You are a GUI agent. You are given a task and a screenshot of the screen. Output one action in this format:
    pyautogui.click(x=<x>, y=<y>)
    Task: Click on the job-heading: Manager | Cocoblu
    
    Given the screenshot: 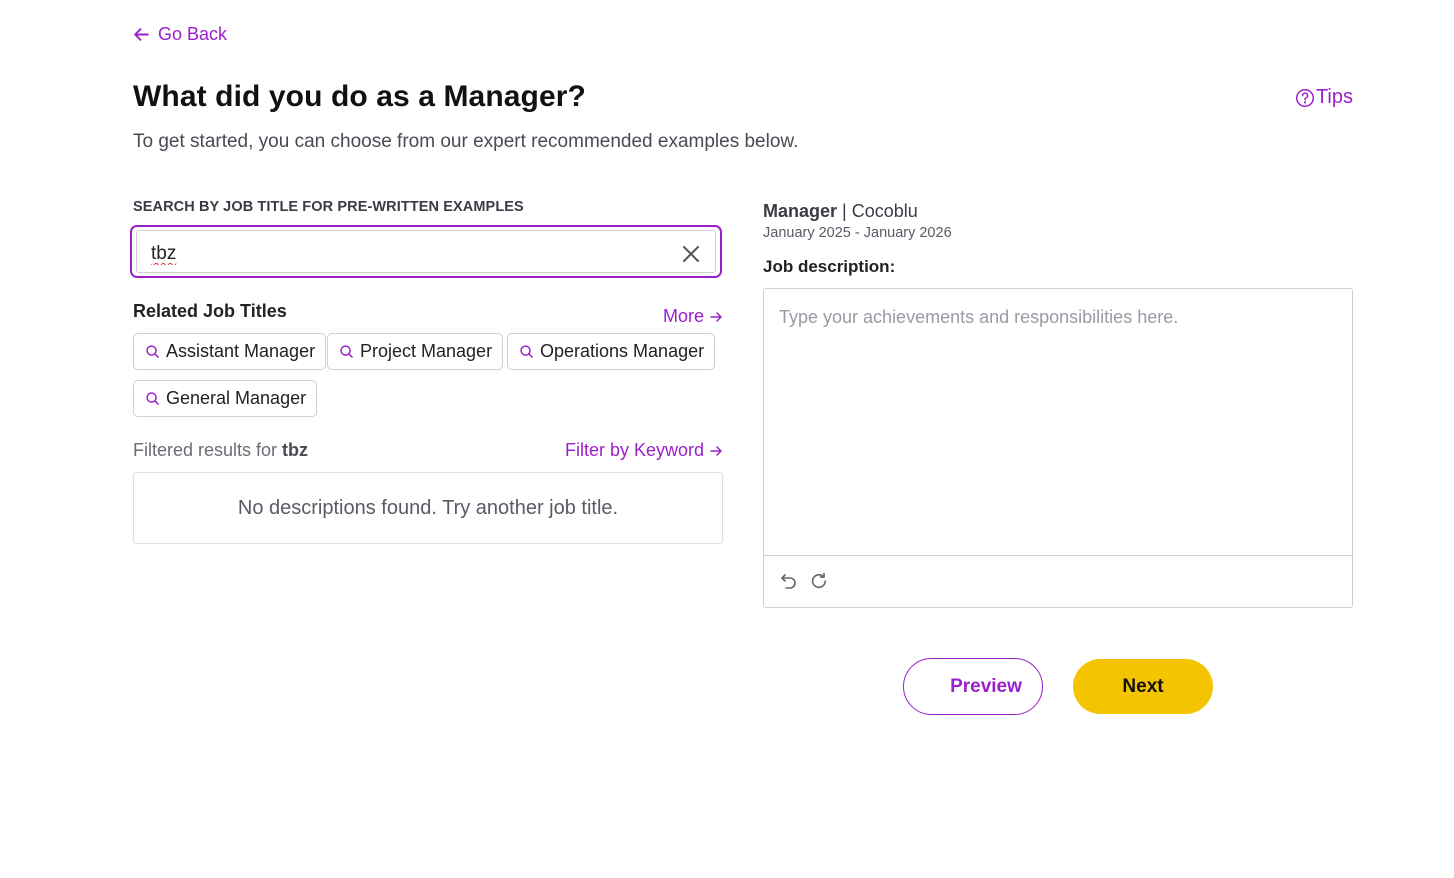 What is the action you would take?
    pyautogui.click(x=840, y=211)
    